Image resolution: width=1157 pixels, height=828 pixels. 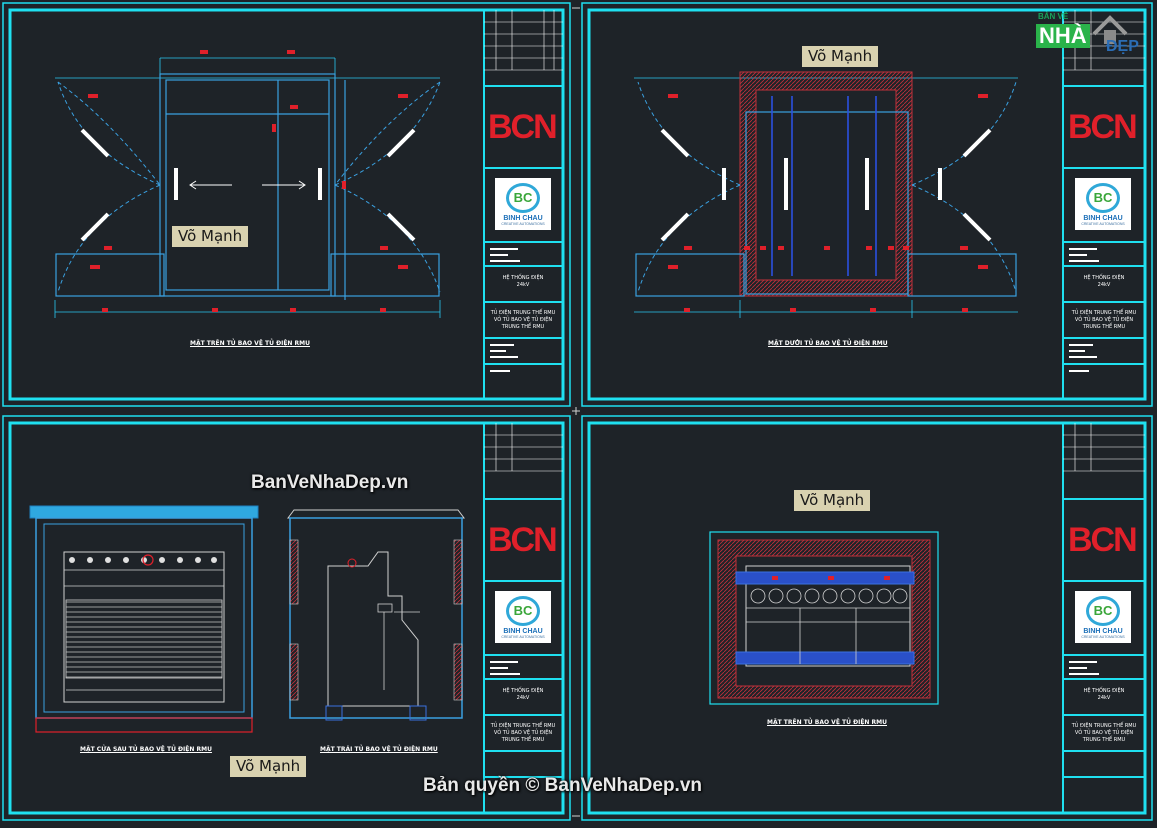 What do you see at coordinates (523, 540) in the screenshot?
I see `company-logo-bottom-left: BCN` at bounding box center [523, 540].